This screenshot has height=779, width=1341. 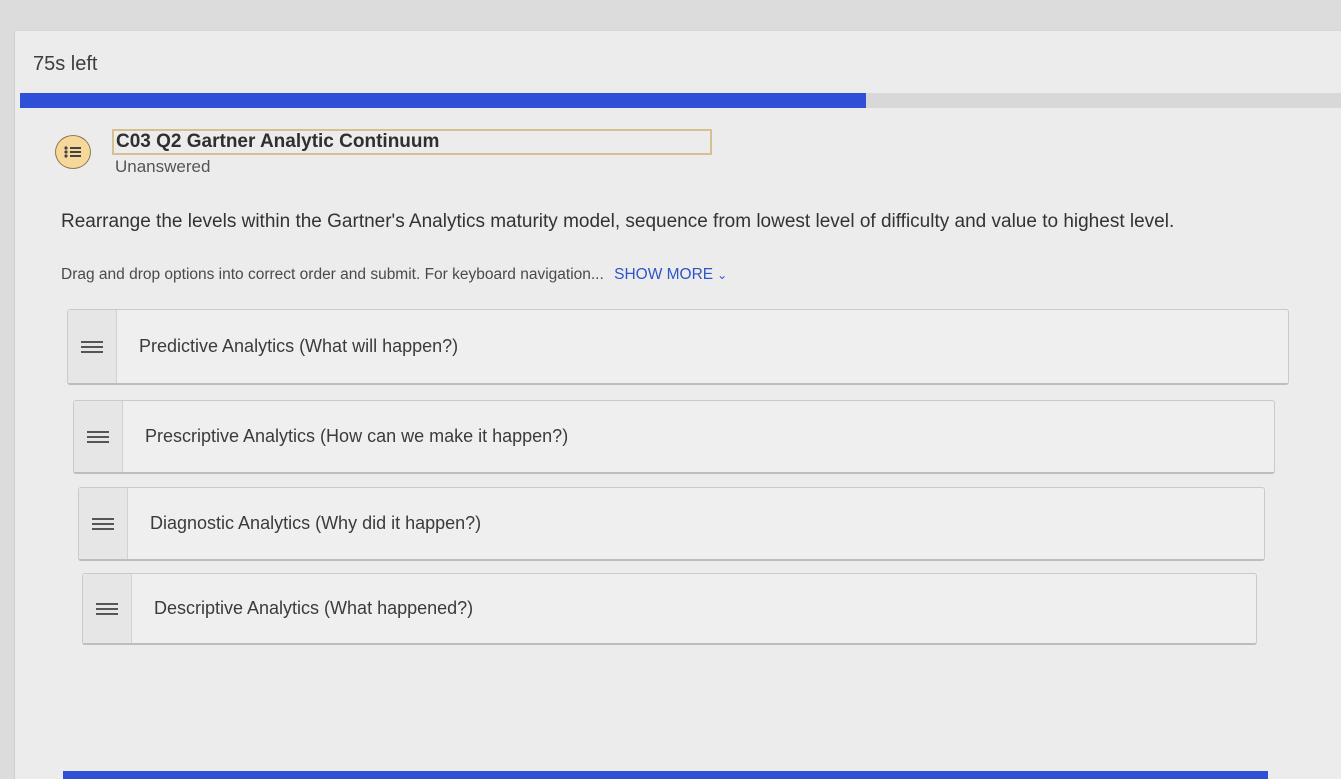 I want to click on show-more-link: SHOW MORE ⌄, so click(x=670, y=274).